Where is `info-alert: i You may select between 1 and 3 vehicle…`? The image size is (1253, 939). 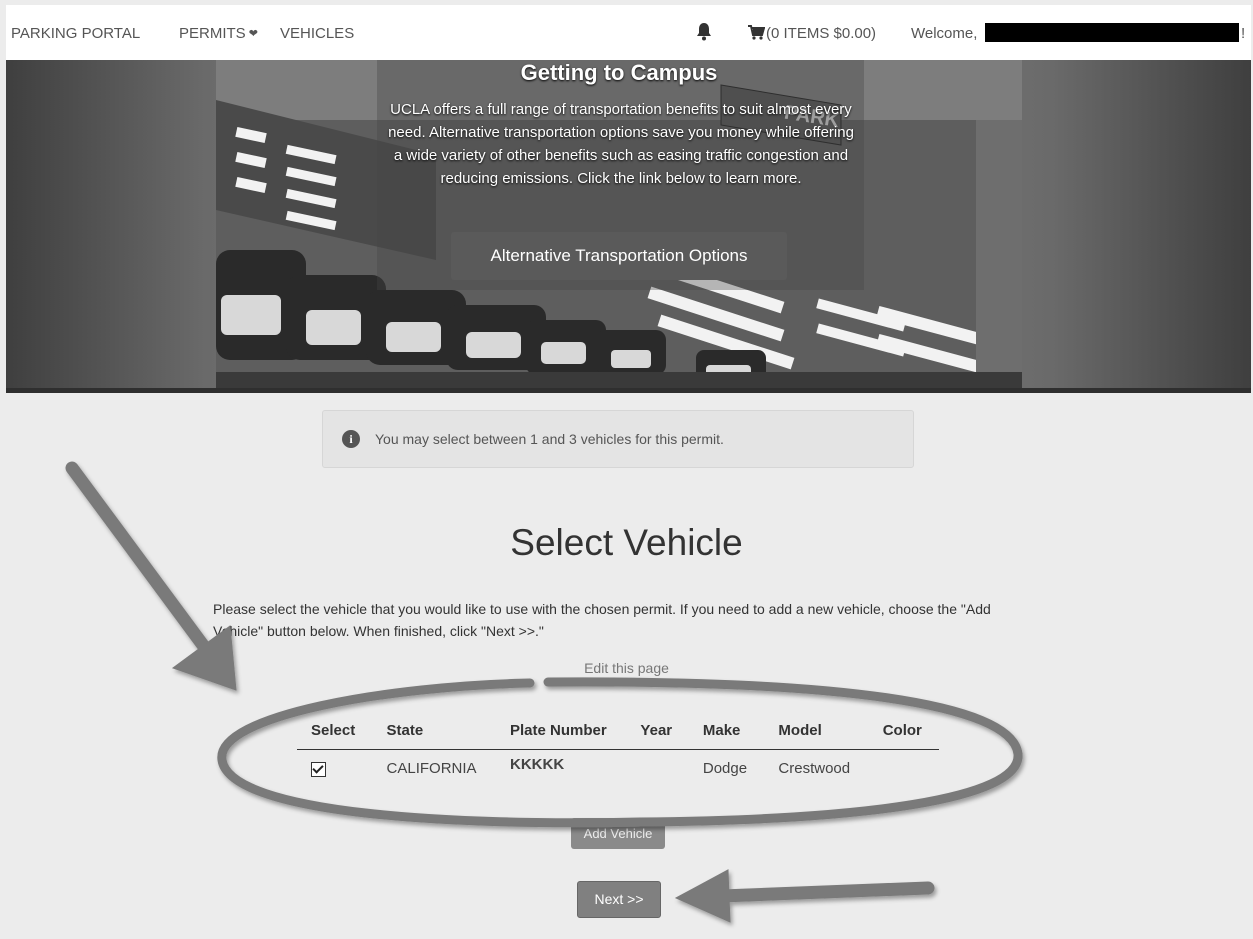 info-alert: i You may select between 1 and 3 vehicle… is located at coordinates (618, 439).